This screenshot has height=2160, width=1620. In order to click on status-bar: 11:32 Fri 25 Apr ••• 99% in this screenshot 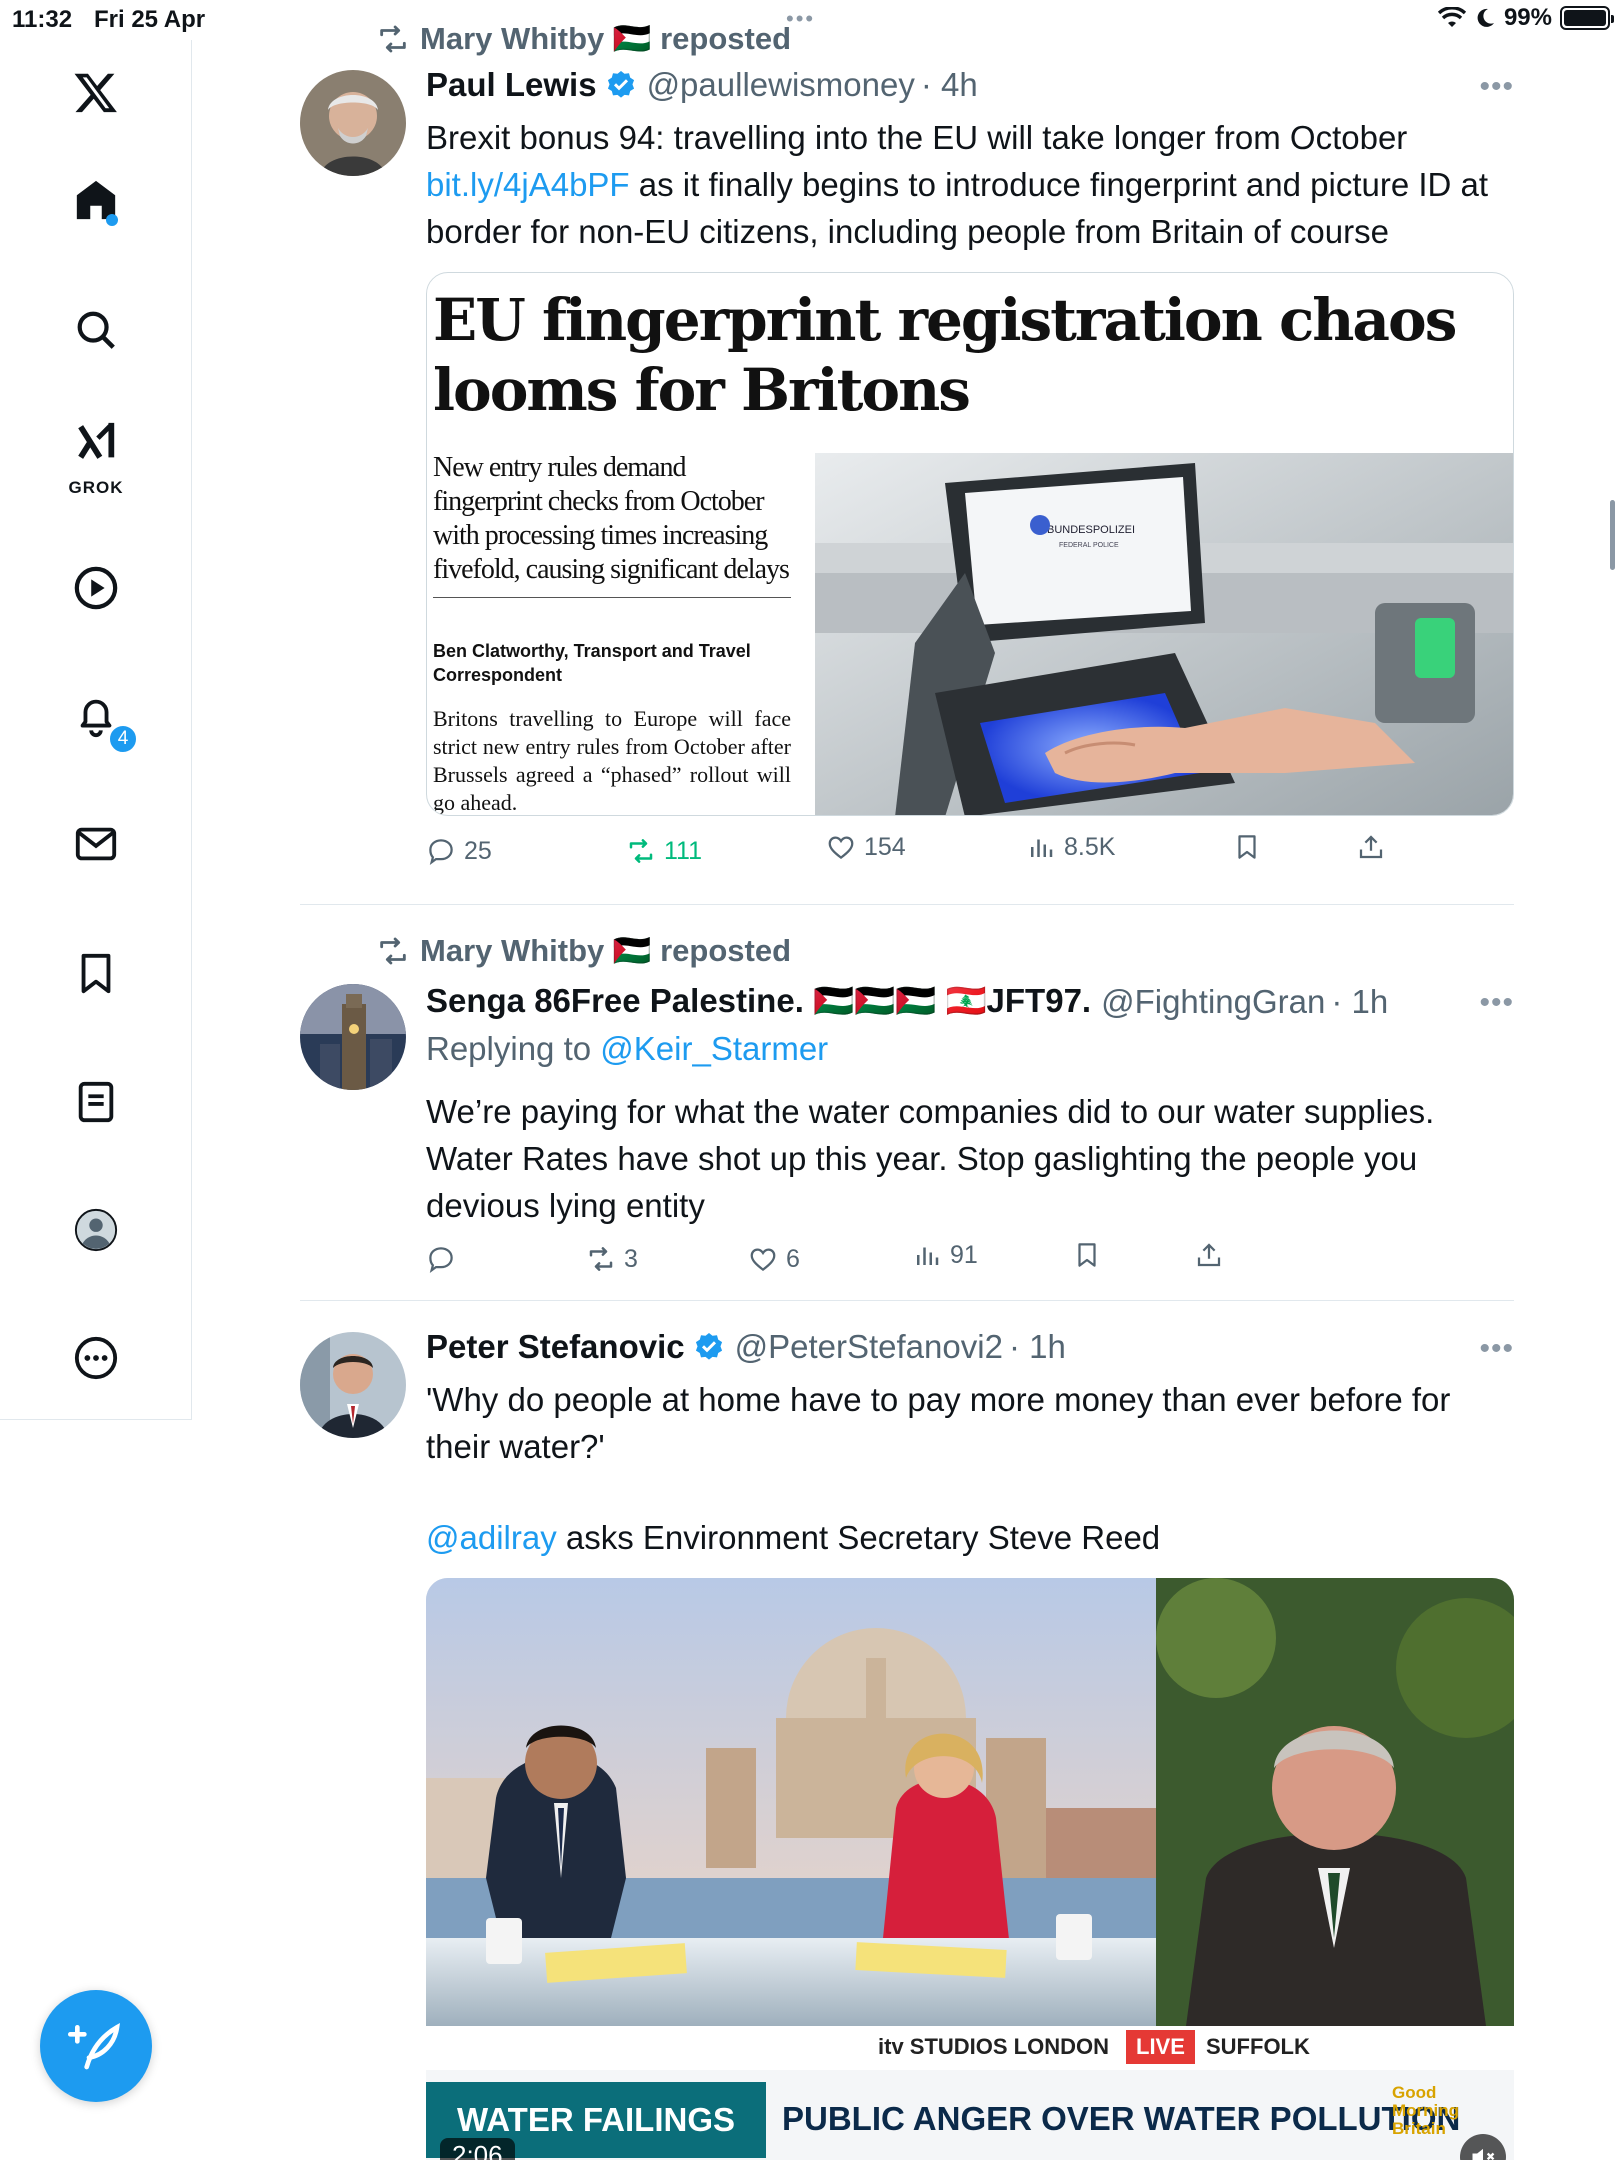, I will do `click(810, 20)`.